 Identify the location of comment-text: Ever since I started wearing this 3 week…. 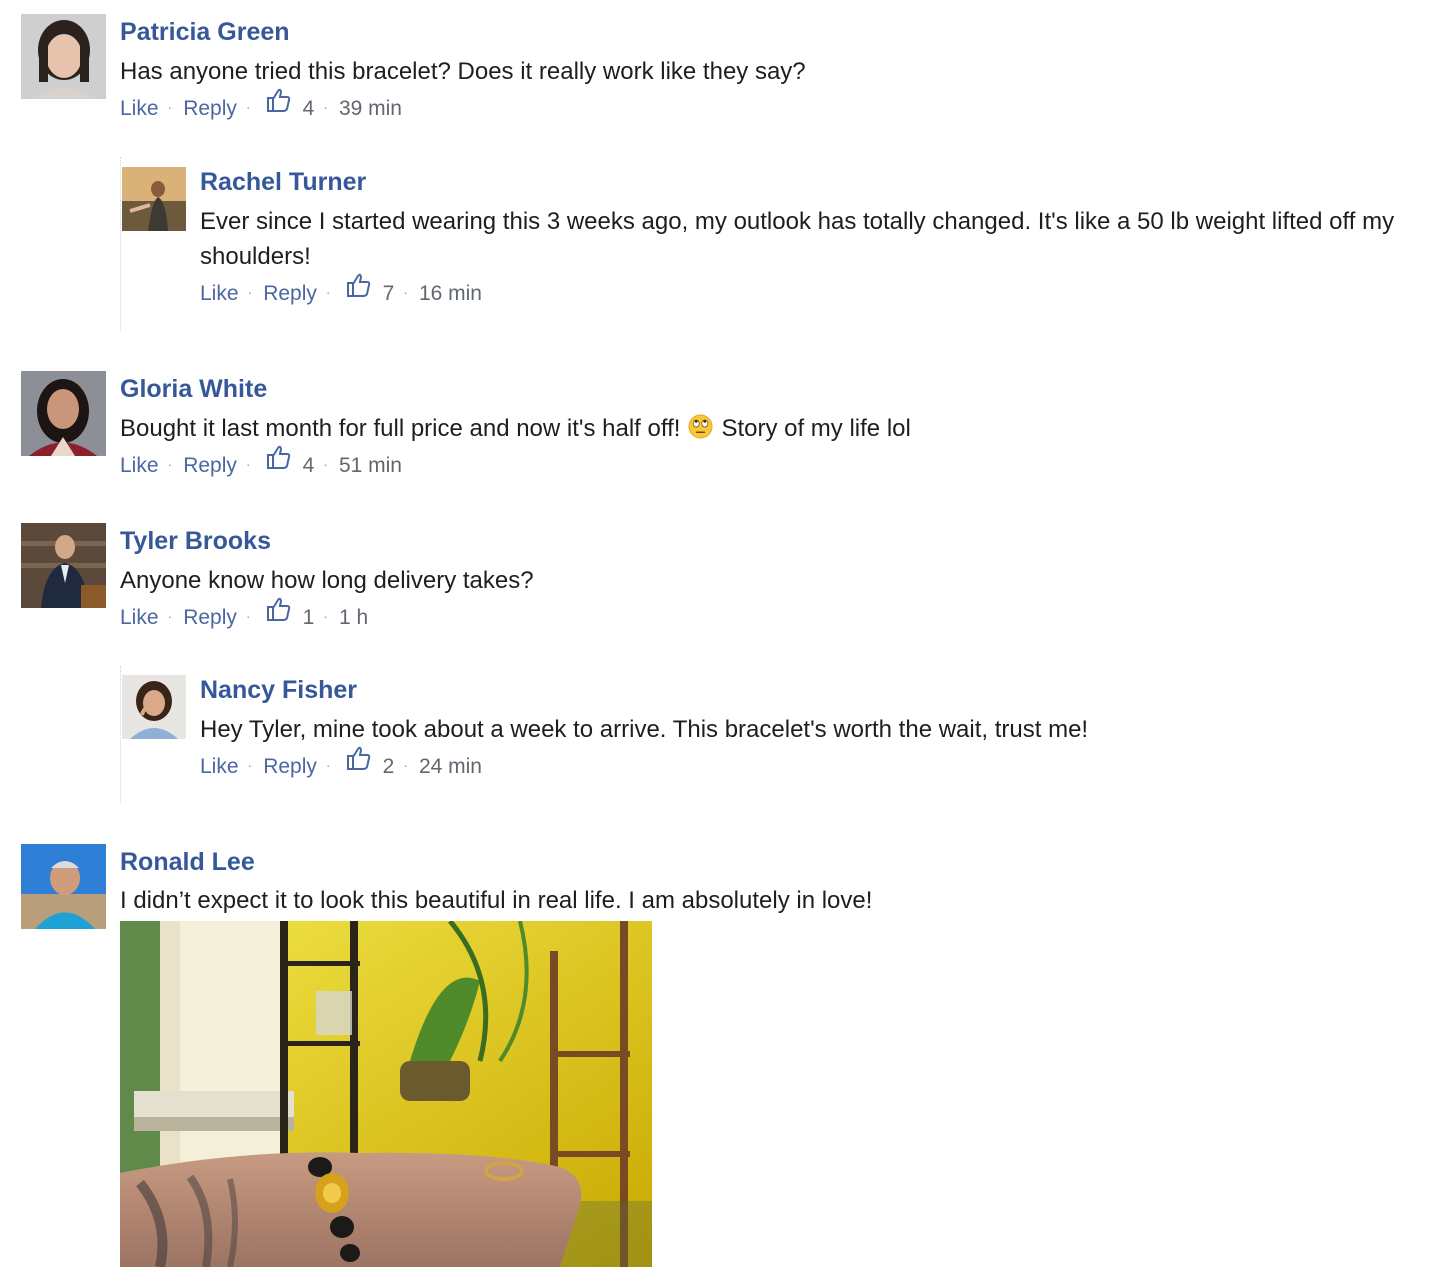
(797, 239).